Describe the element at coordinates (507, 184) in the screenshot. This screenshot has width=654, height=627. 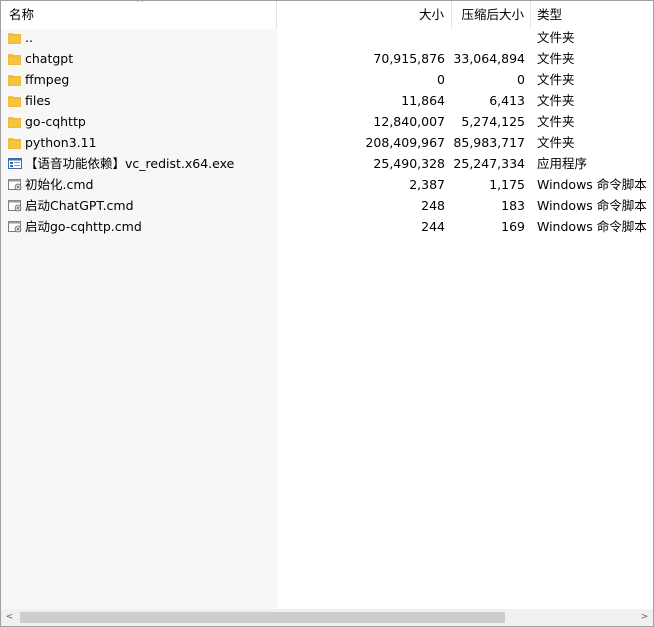
I see `file-packed-size: 1,175` at that location.